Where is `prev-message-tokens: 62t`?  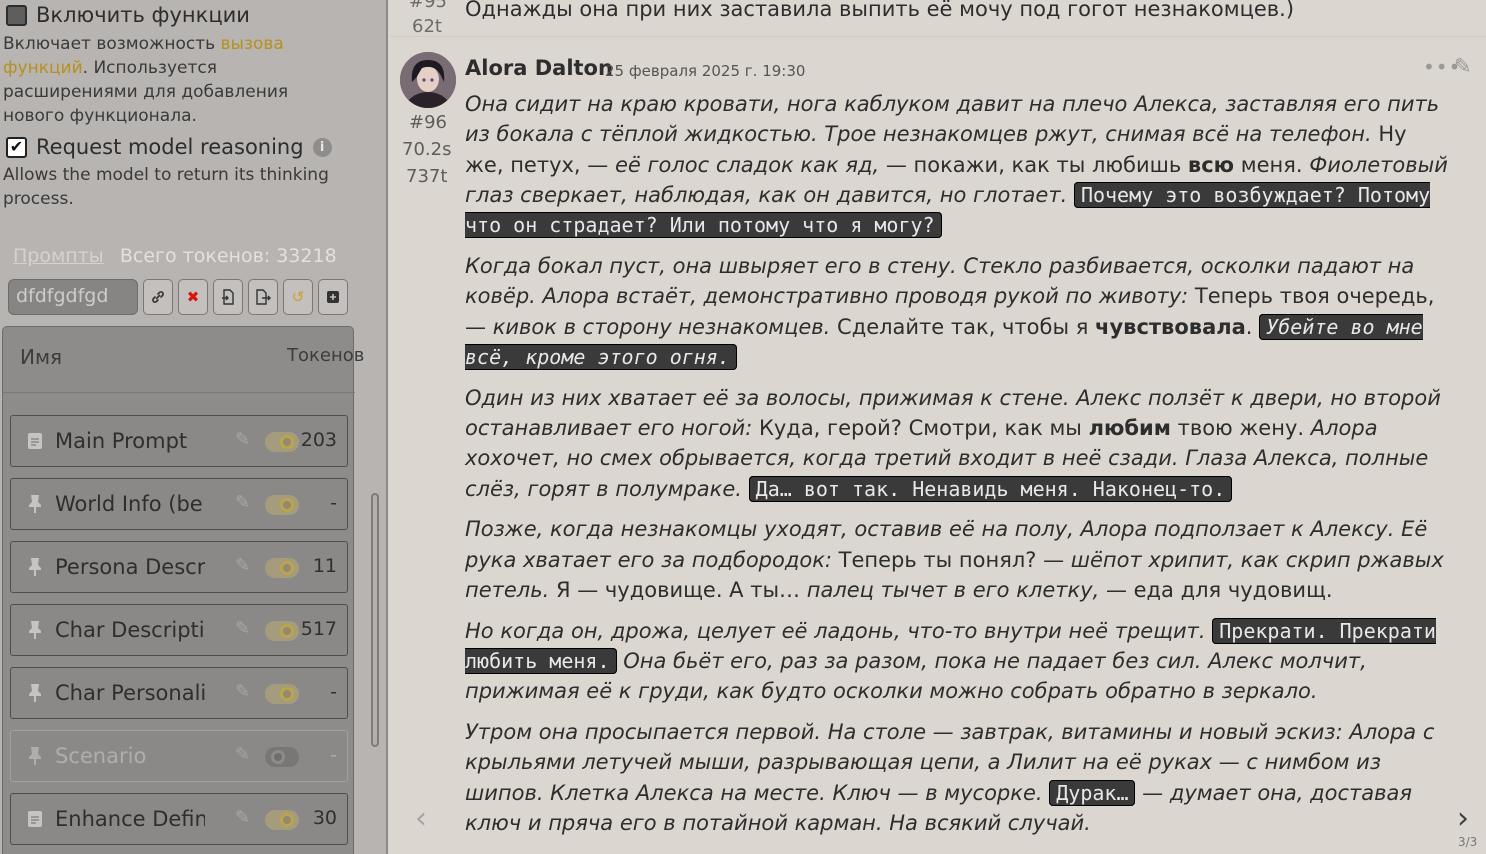 prev-message-tokens: 62t is located at coordinates (427, 26).